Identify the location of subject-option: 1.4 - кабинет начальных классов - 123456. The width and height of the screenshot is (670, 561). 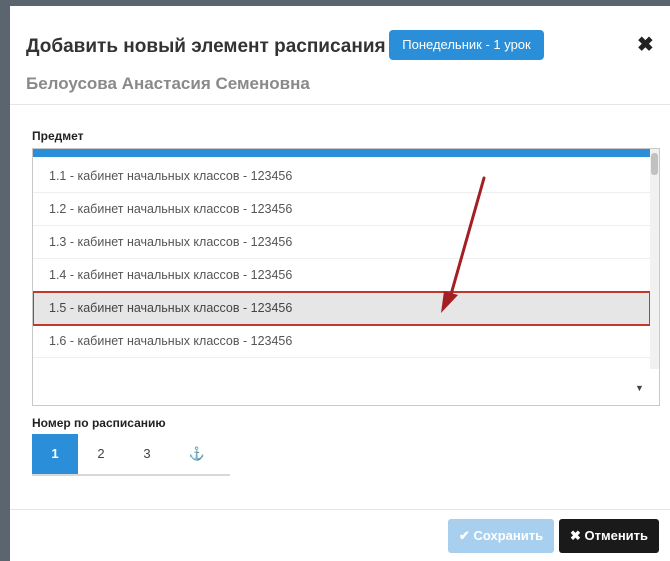
(341, 275).